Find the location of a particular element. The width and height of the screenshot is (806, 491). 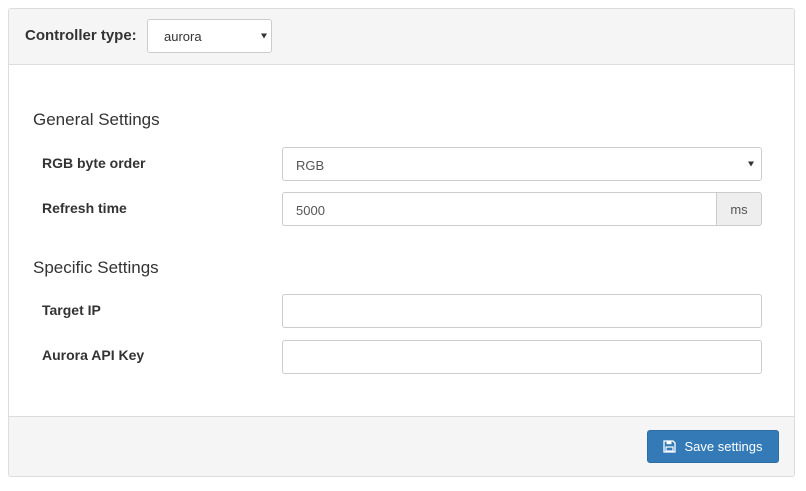

panel-footer: Save settings is located at coordinates (401, 446).